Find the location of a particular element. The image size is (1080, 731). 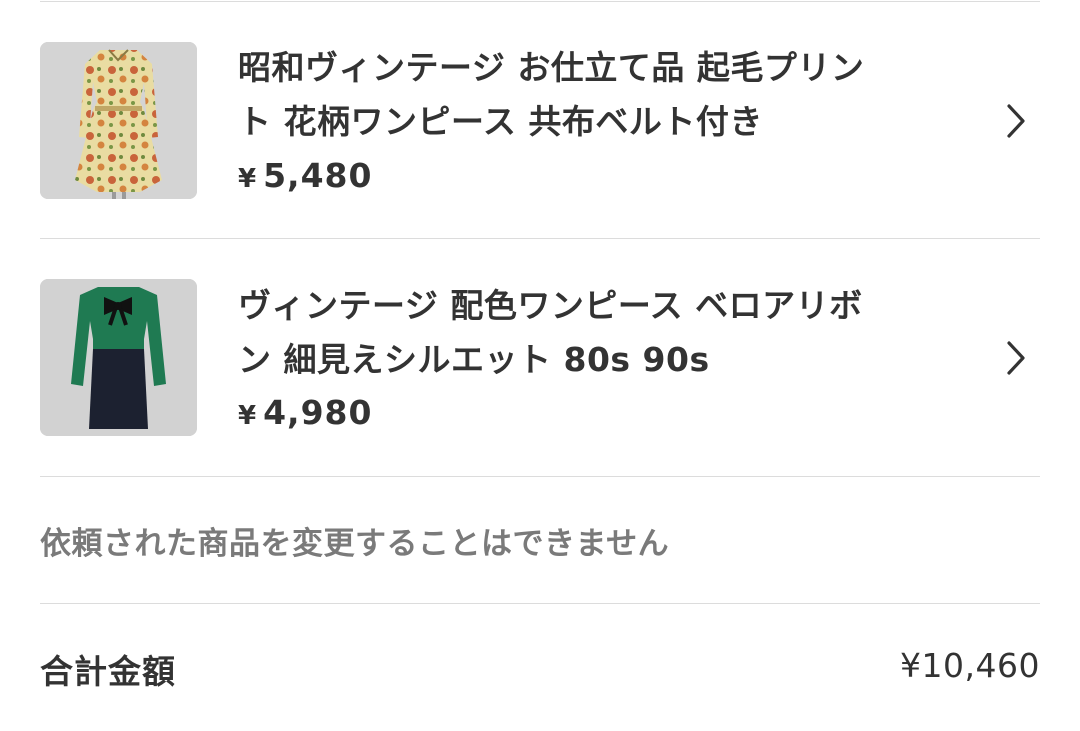

product-title-2-line2: ン 細見えシルエット 80s 90s is located at coordinates (474, 359).